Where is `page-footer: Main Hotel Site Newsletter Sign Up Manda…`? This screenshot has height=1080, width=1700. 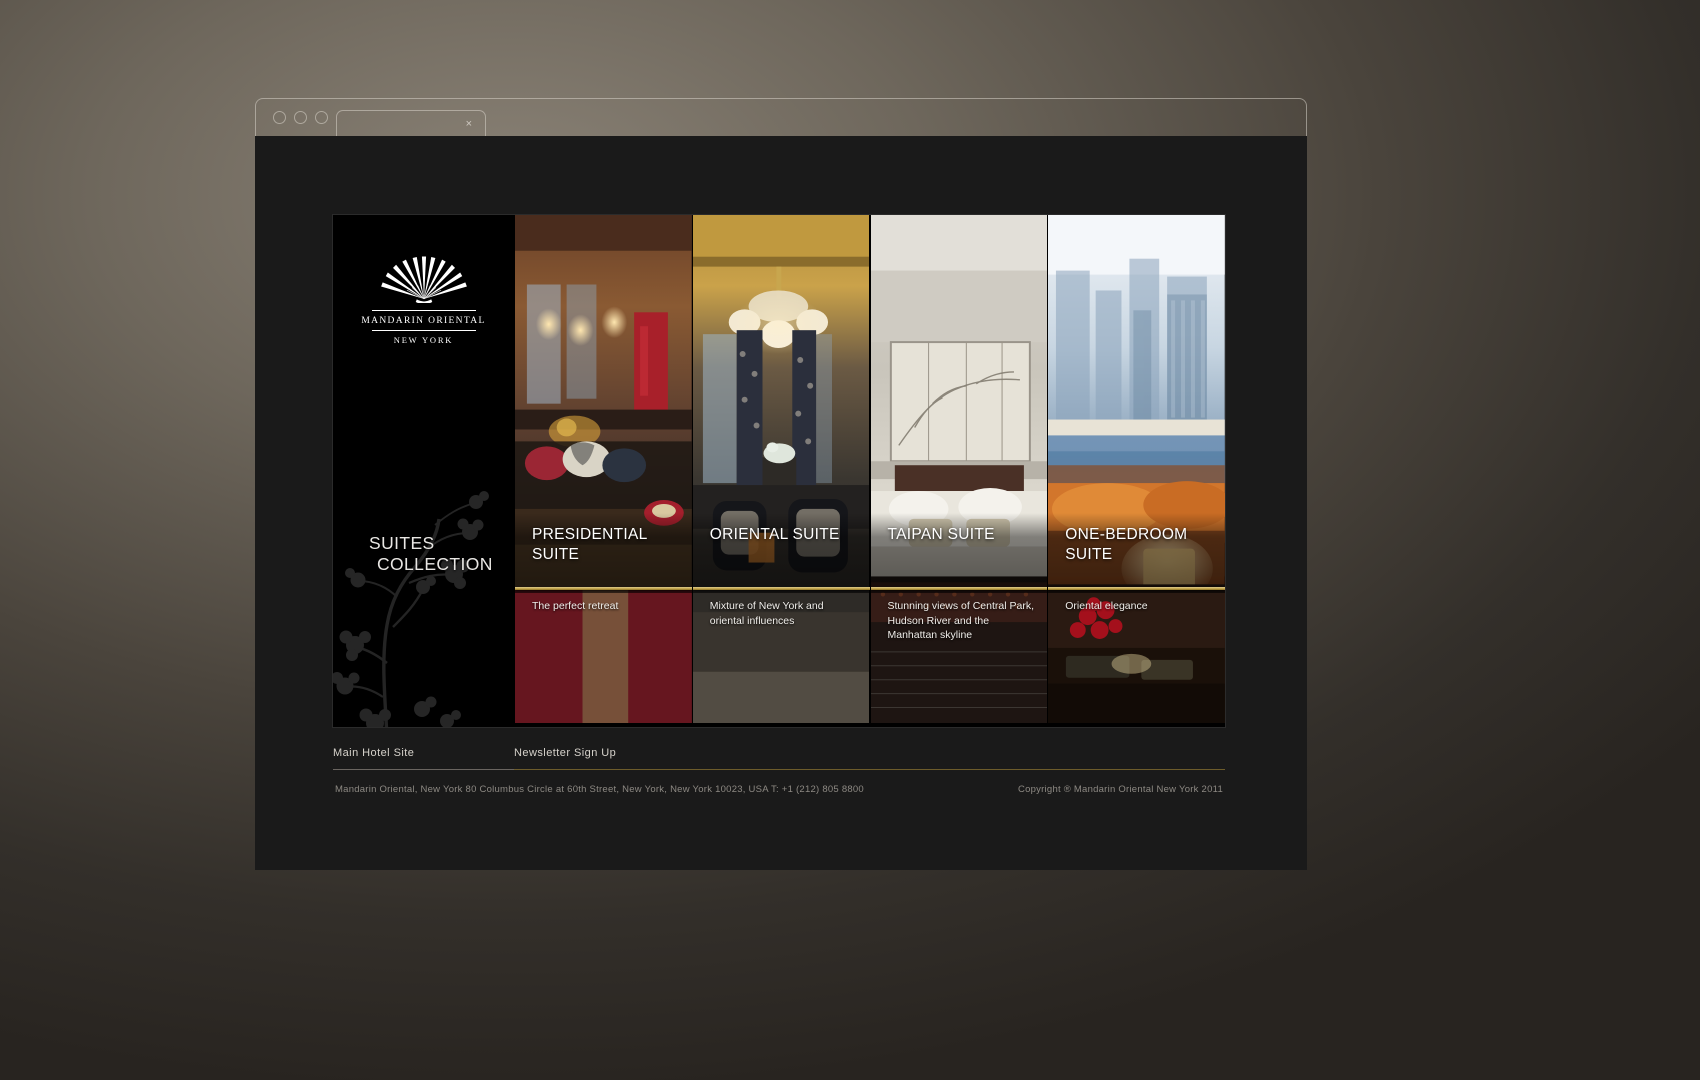 page-footer: Main Hotel Site Newsletter Sign Up Manda… is located at coordinates (779, 765).